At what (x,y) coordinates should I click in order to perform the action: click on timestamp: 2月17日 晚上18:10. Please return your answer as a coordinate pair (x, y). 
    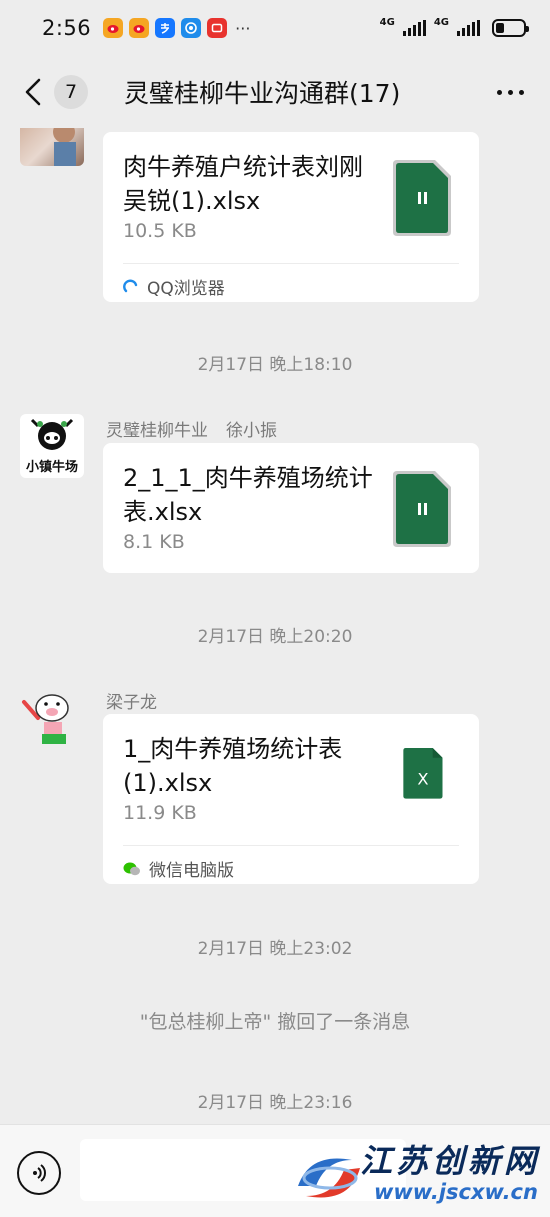
    Looking at the image, I should click on (275, 365).